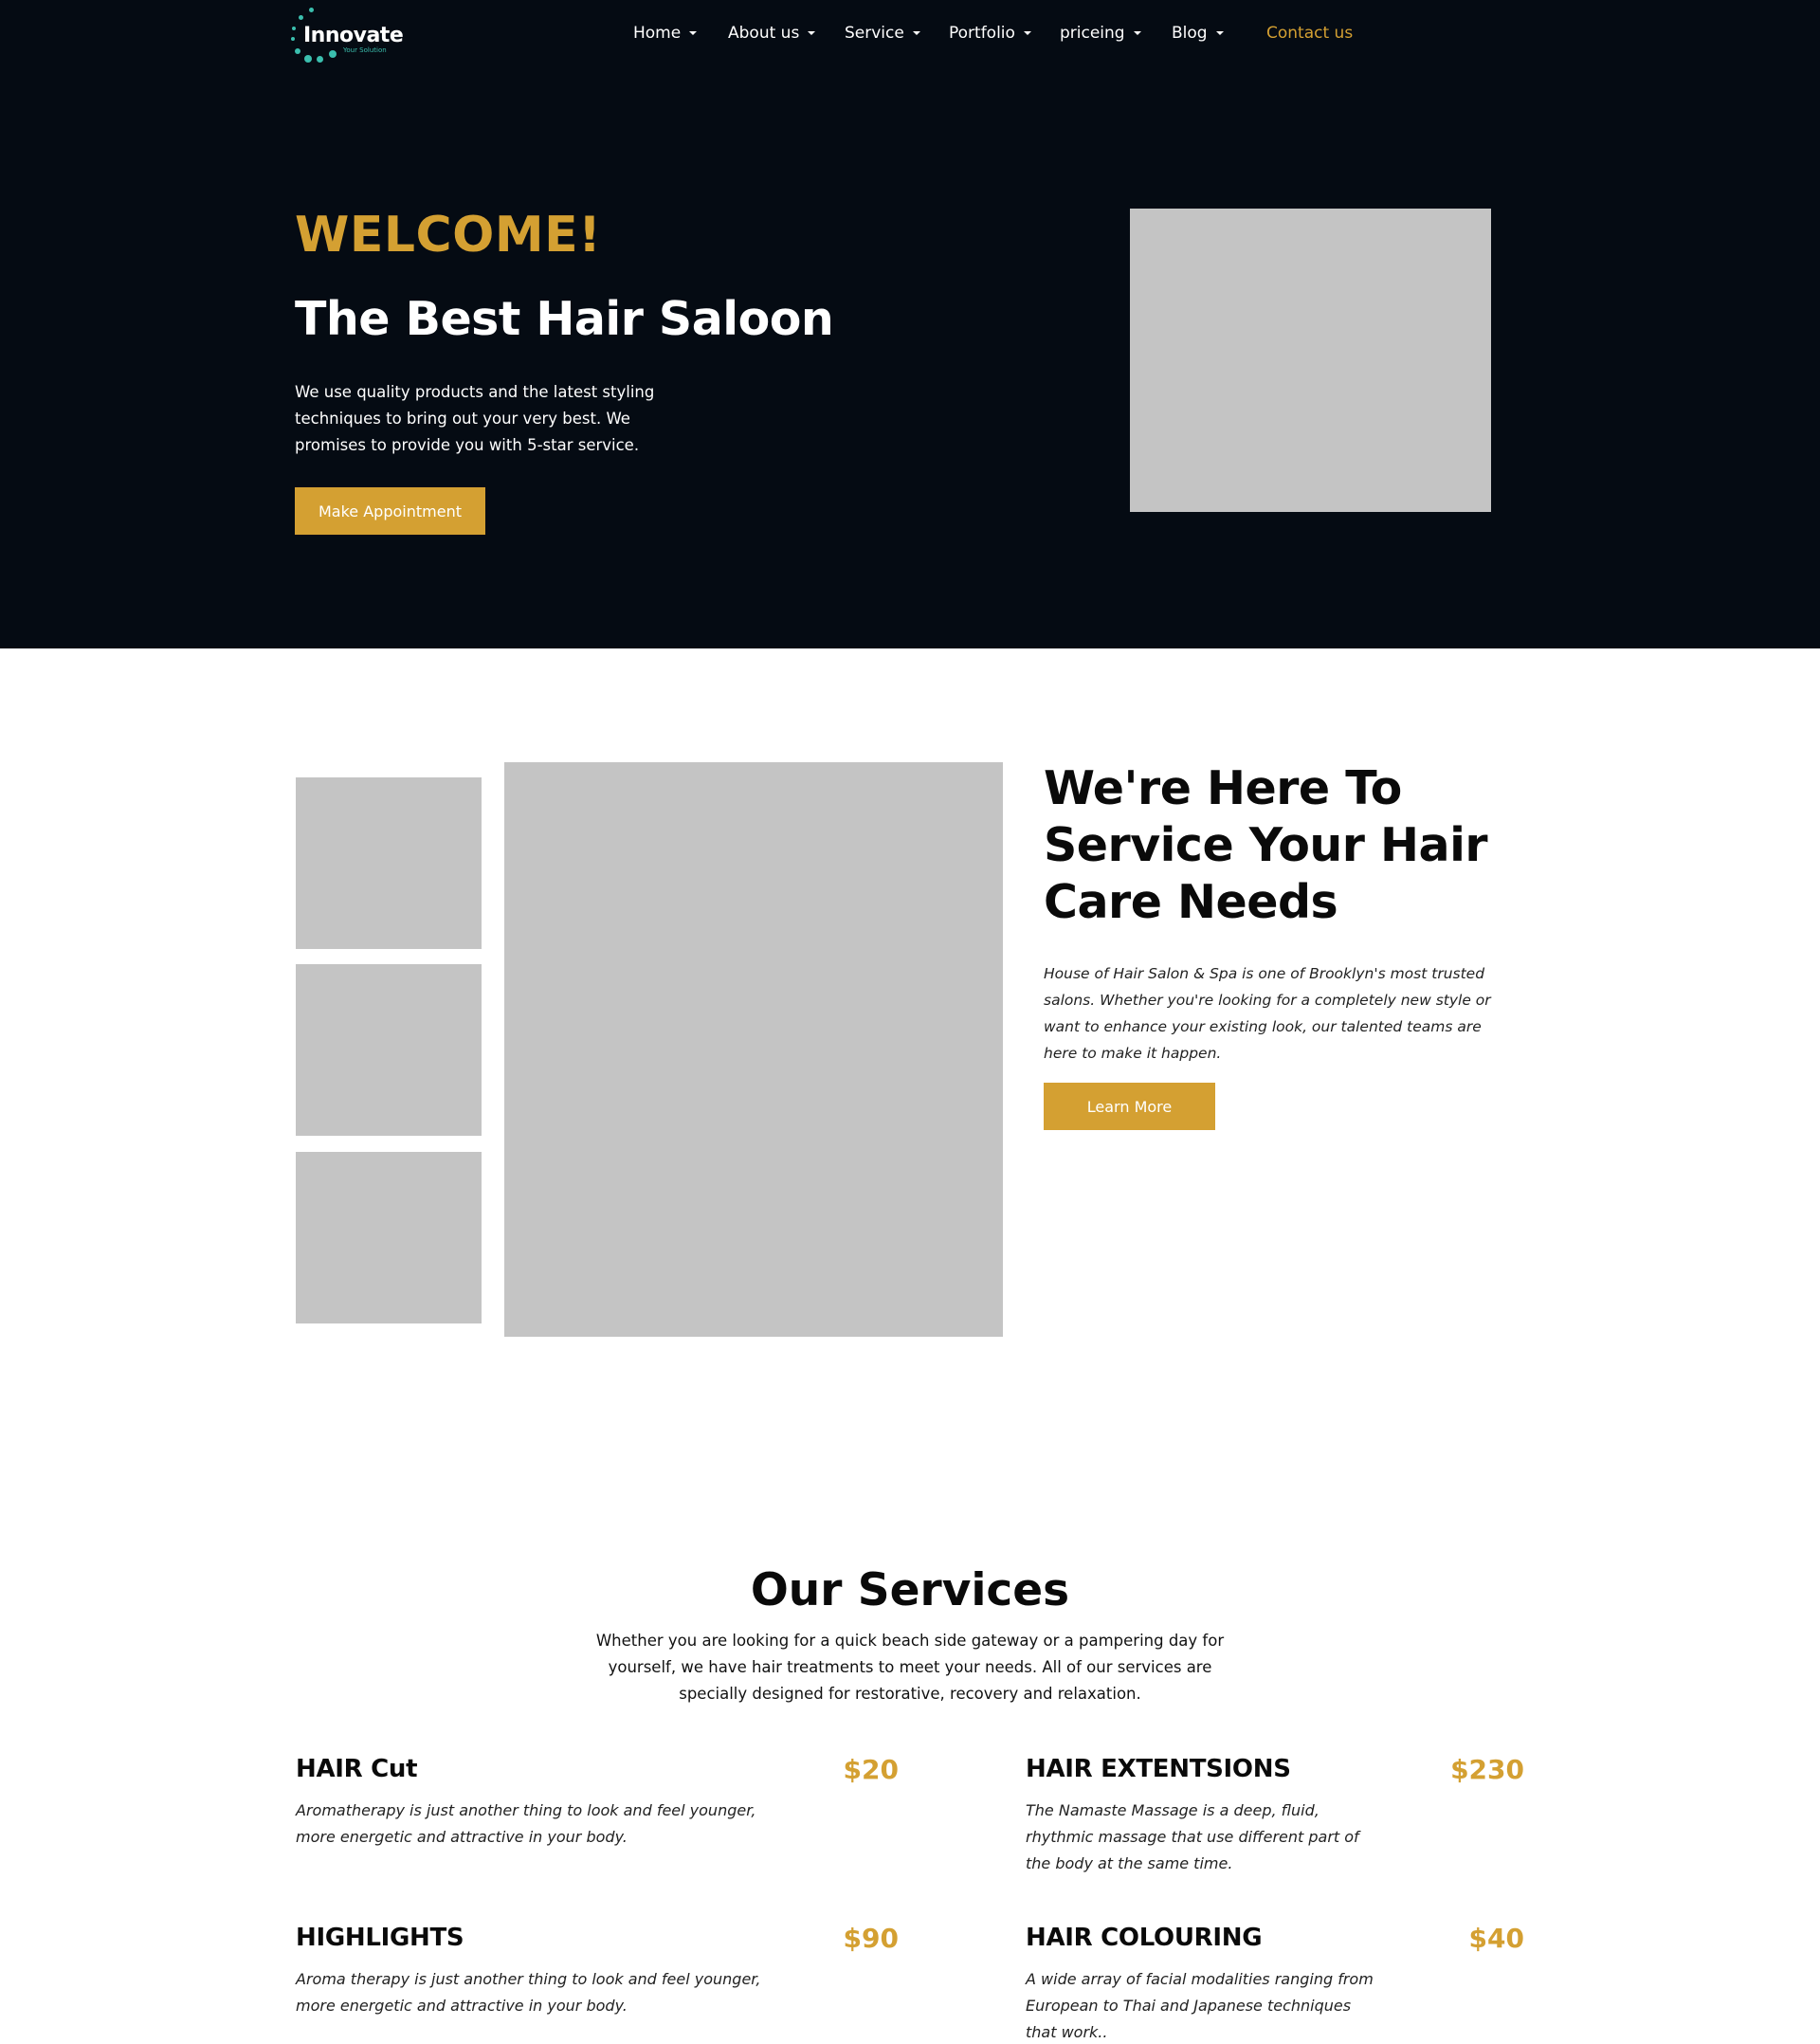 This screenshot has width=1820, height=2044. I want to click on nav-item-label: Blog, so click(1190, 33).